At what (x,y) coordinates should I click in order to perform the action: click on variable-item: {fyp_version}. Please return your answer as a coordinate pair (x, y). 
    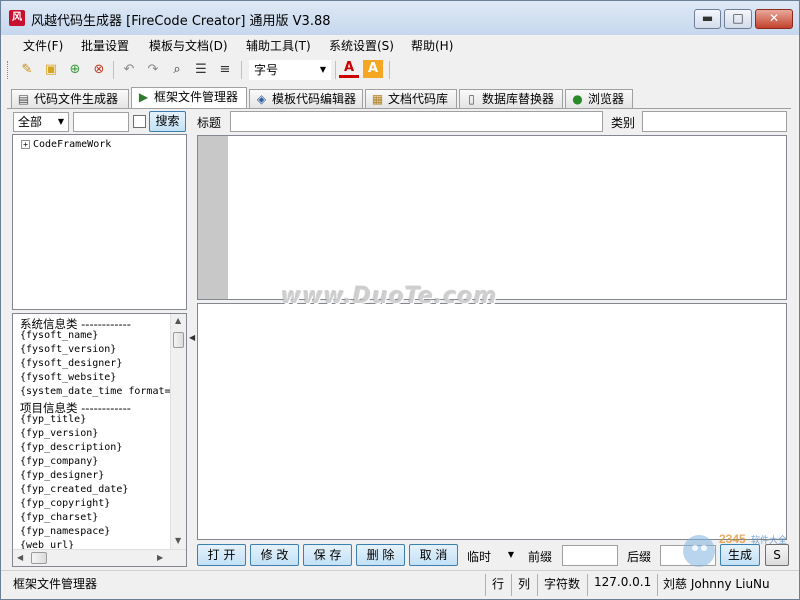
    Looking at the image, I should click on (59, 433).